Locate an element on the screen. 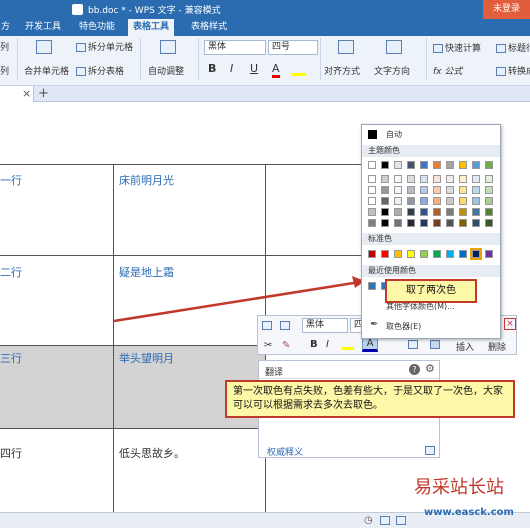  italic-button: I is located at coordinates (231, 68).